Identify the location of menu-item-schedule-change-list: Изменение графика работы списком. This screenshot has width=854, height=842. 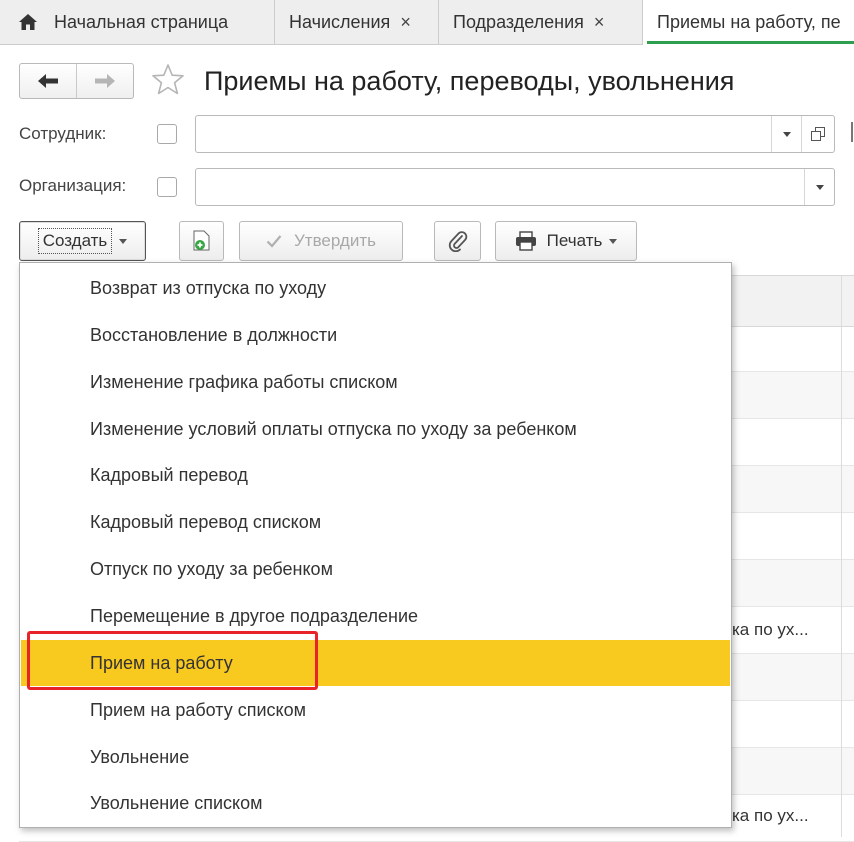
(375, 382).